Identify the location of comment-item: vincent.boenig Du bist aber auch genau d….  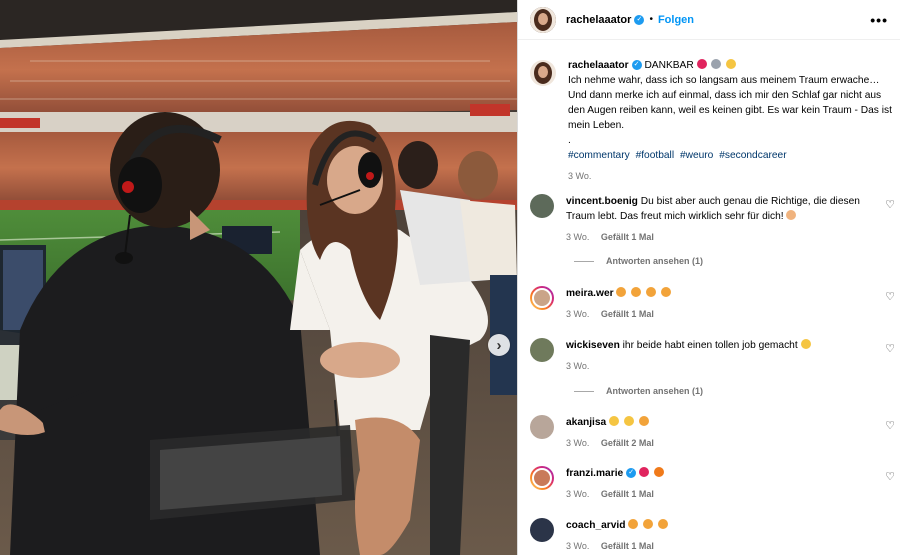
(715, 219).